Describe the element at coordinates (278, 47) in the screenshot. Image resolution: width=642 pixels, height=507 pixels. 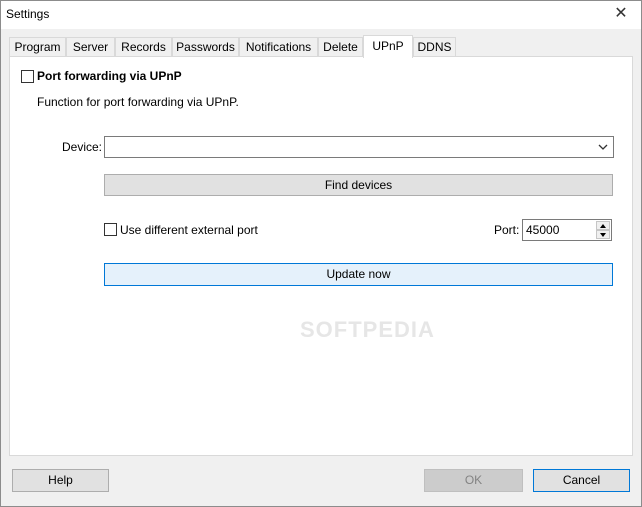
I see `tab-notifications: Notifications` at that location.